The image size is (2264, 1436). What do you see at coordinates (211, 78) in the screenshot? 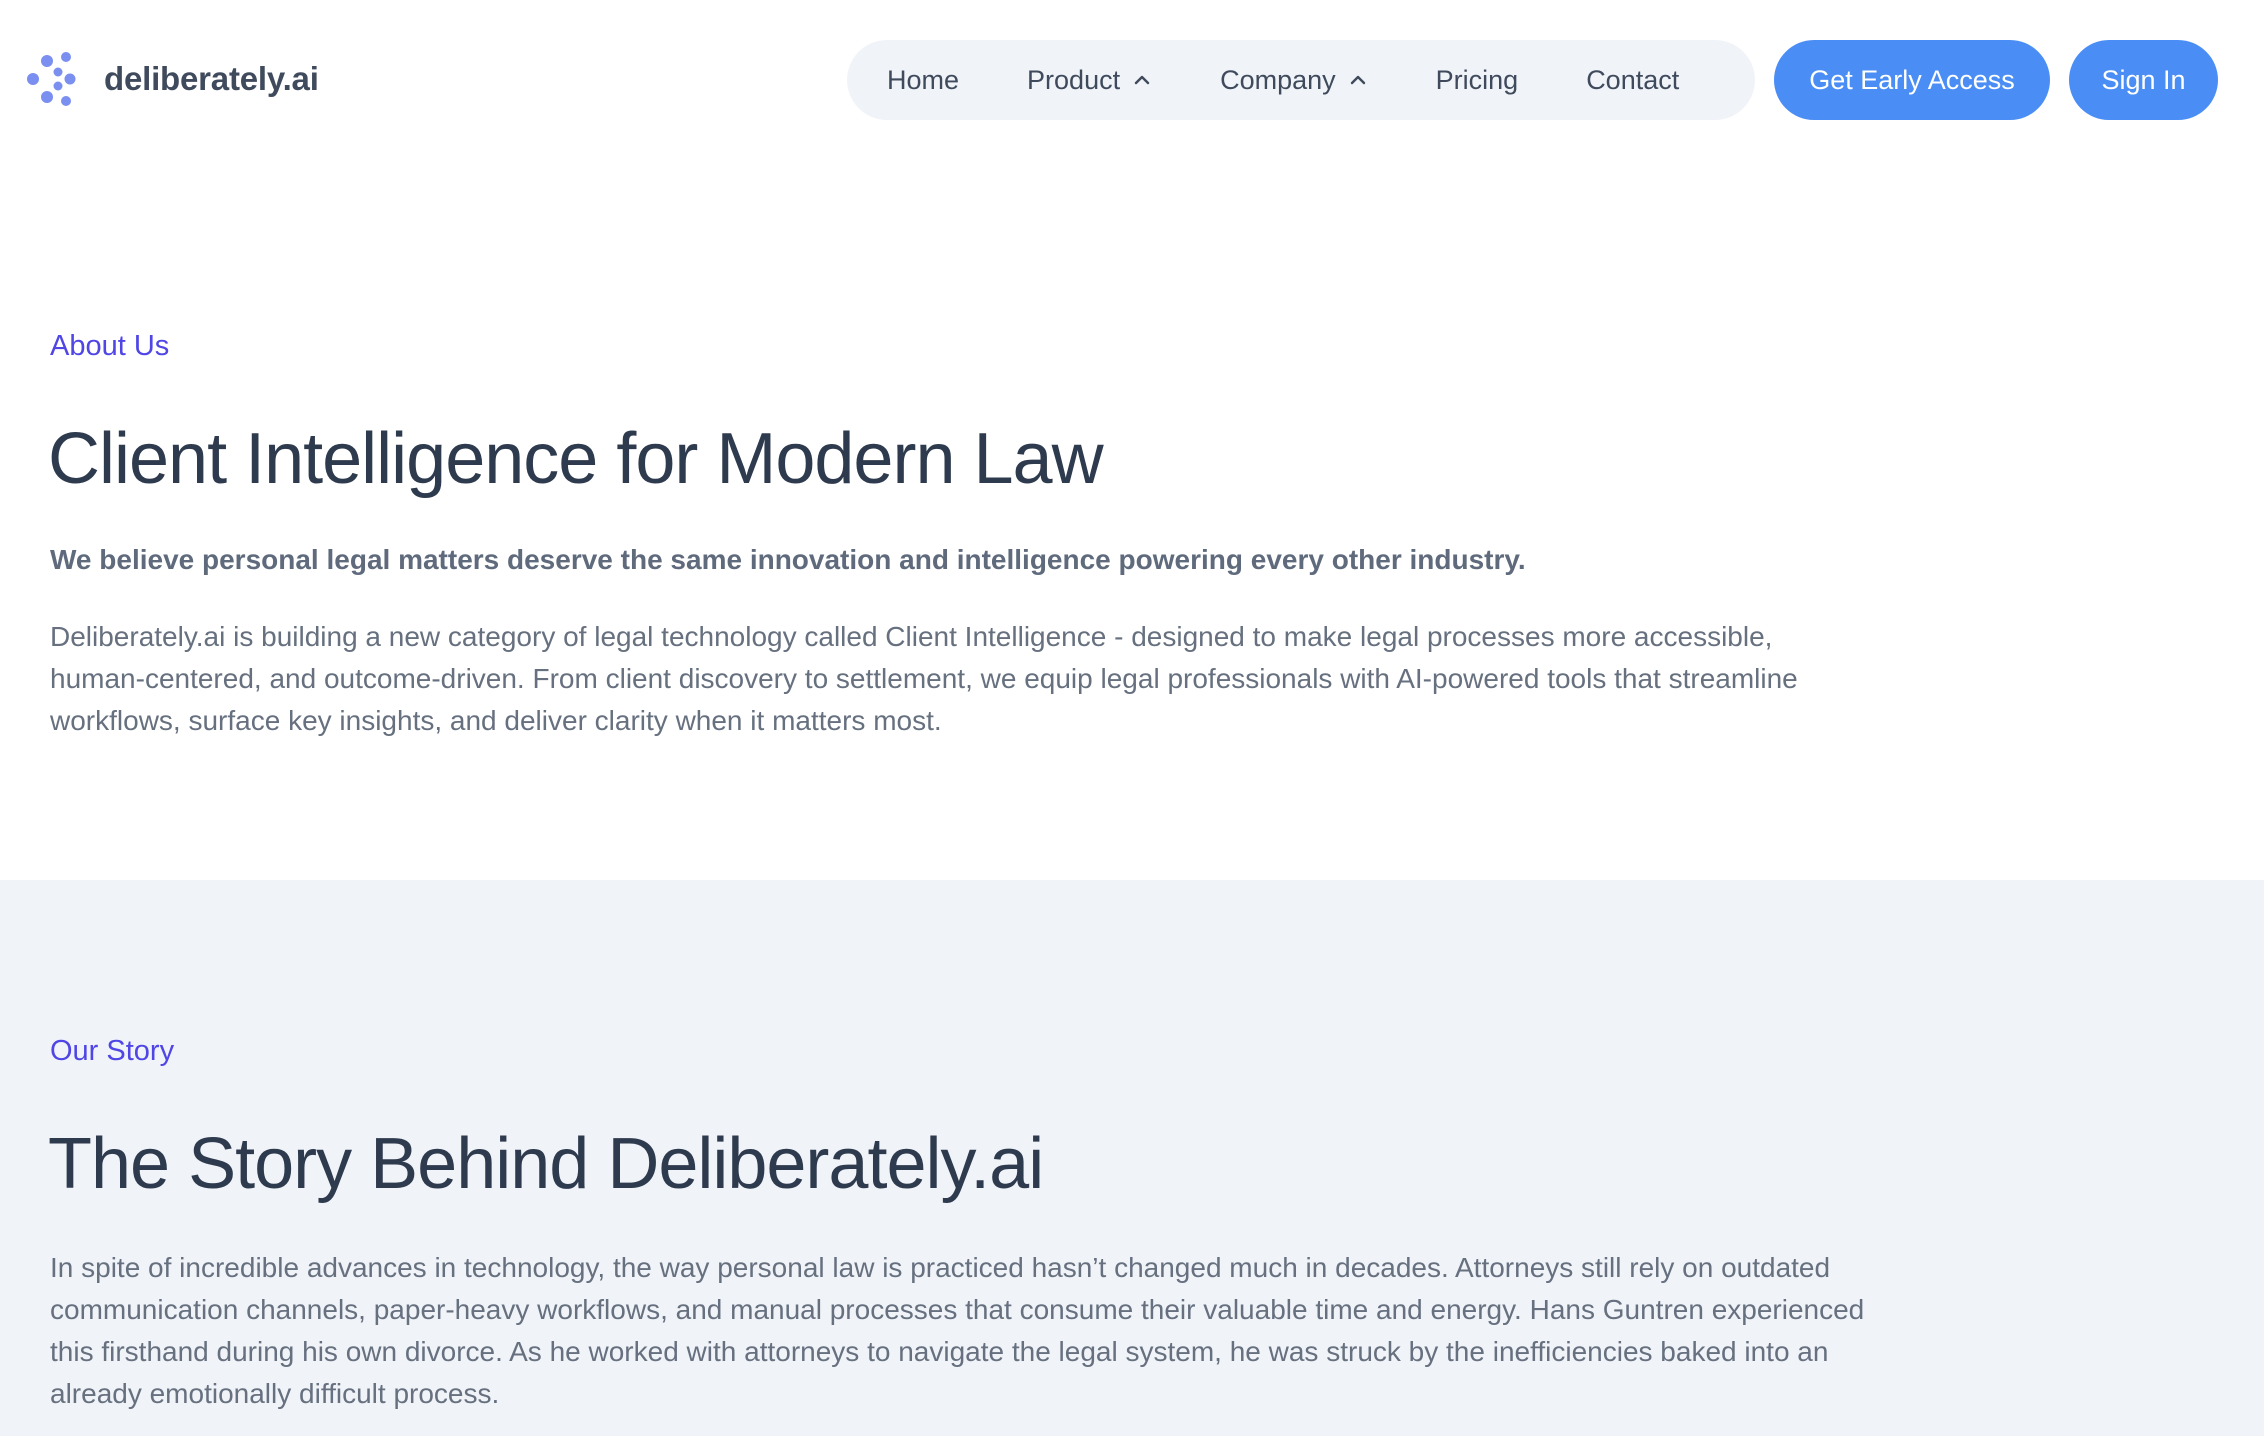
I see `brand-name: deliberately.ai` at bounding box center [211, 78].